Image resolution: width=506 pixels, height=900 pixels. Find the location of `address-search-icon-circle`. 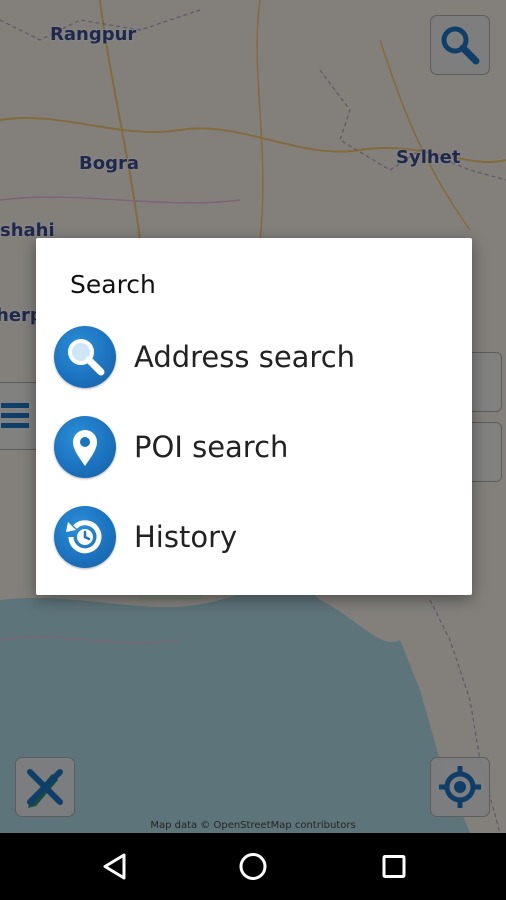

address-search-icon-circle is located at coordinates (85, 357).